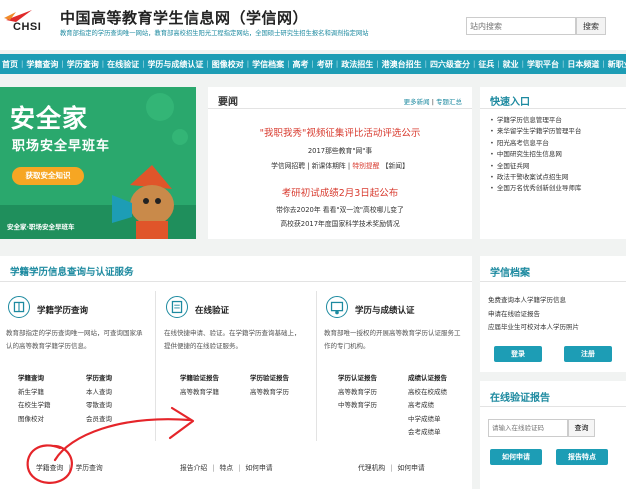  I want to click on quick-entry-link: 全国万名优秀创新创业导师库, so click(536, 188).